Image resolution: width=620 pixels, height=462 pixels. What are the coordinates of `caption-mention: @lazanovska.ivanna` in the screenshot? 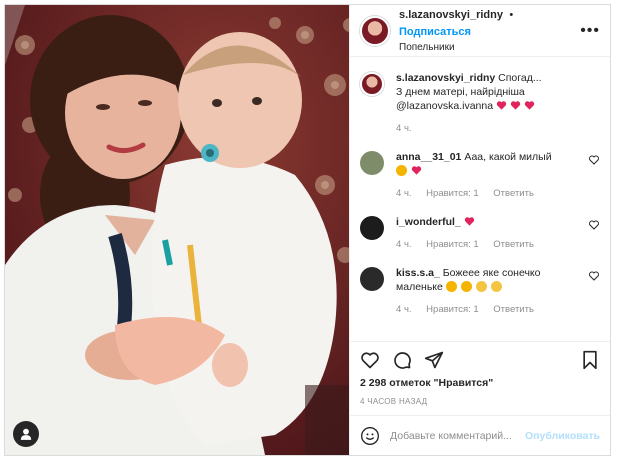 It's located at (444, 106).